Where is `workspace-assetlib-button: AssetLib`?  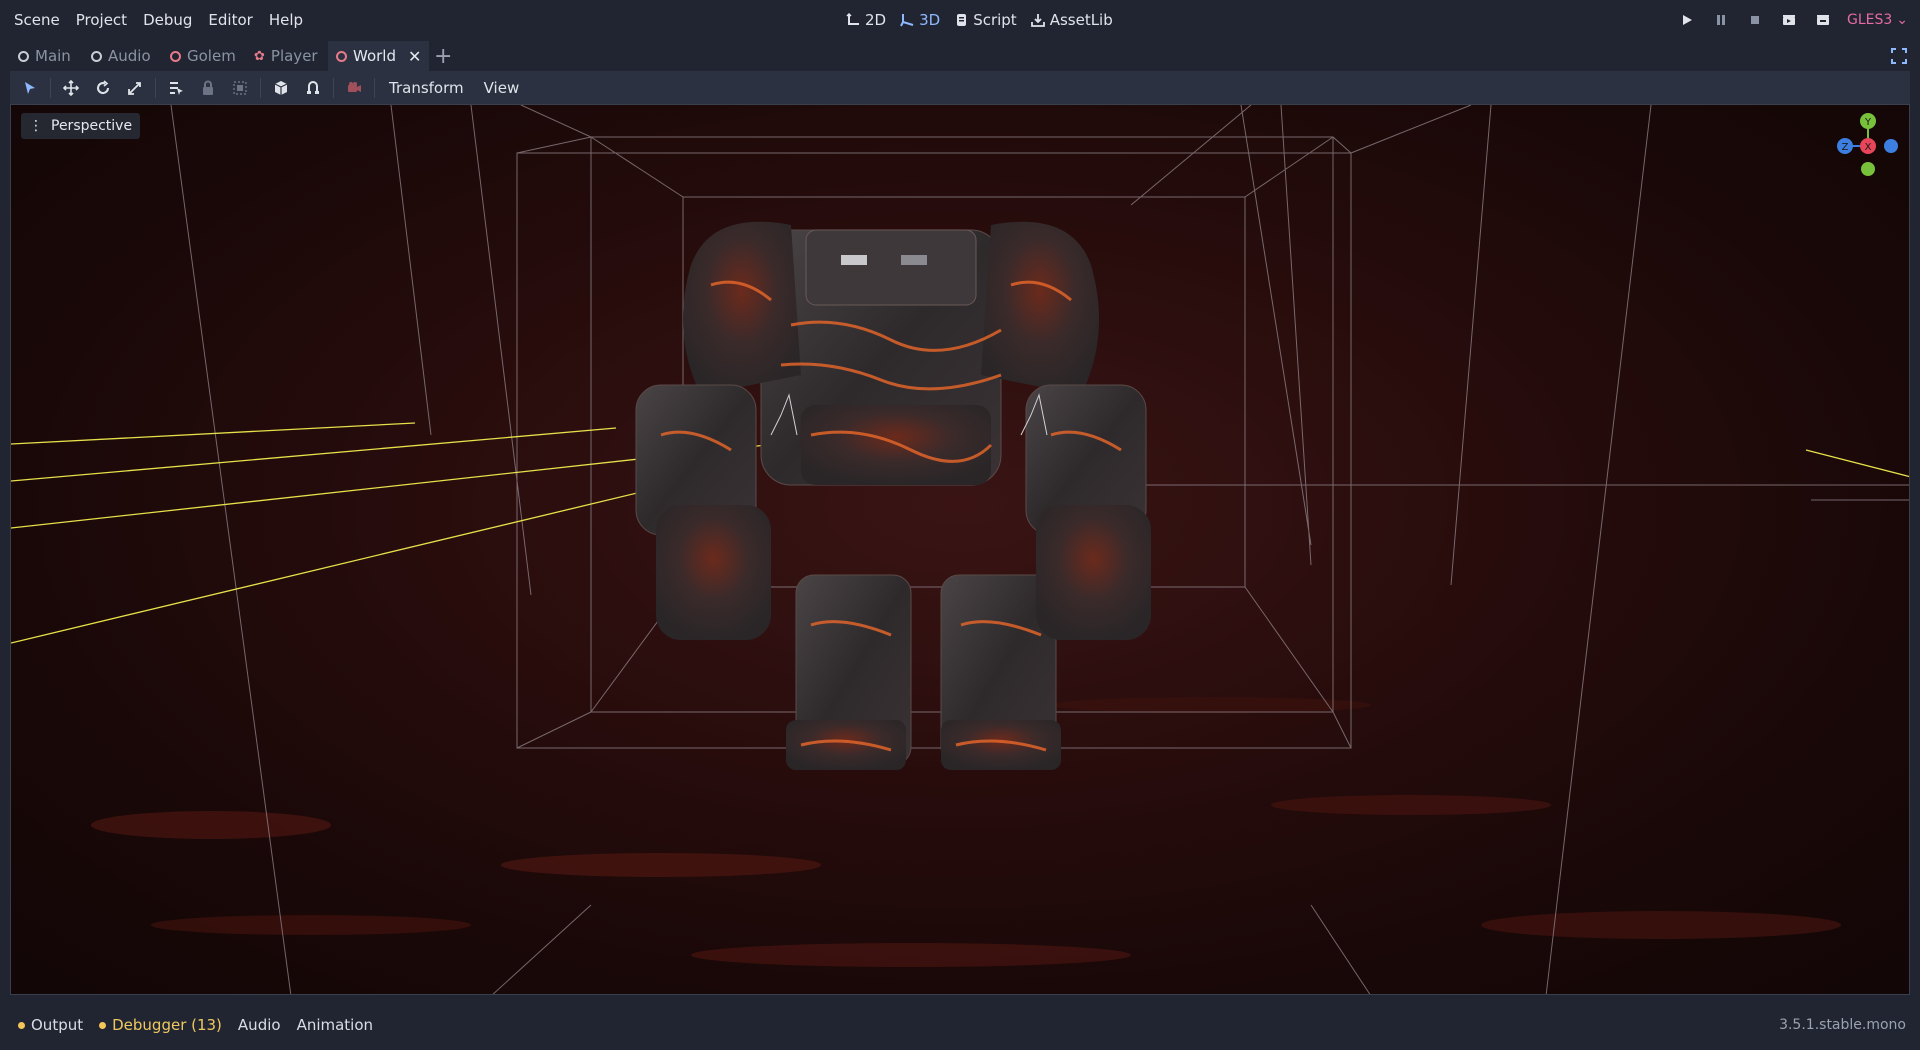 workspace-assetlib-button: AssetLib is located at coordinates (1071, 20).